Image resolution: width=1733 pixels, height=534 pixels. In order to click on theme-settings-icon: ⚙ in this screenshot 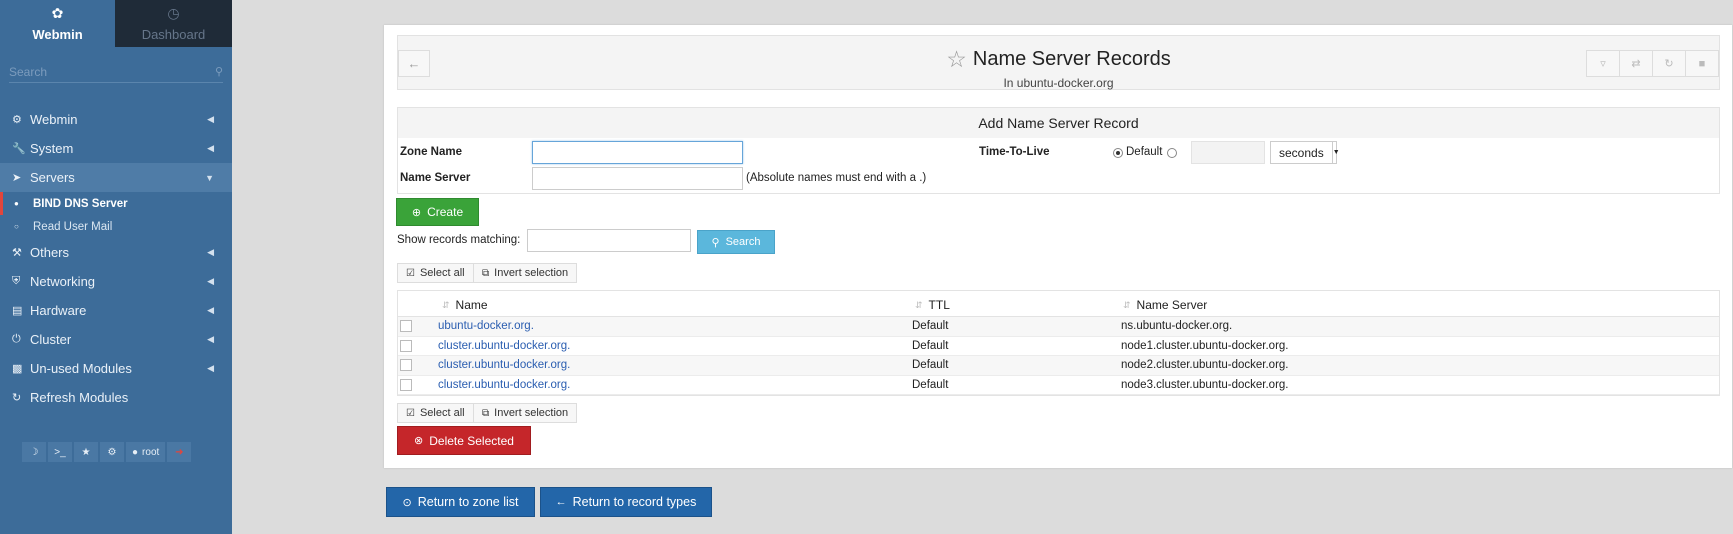, I will do `click(112, 452)`.